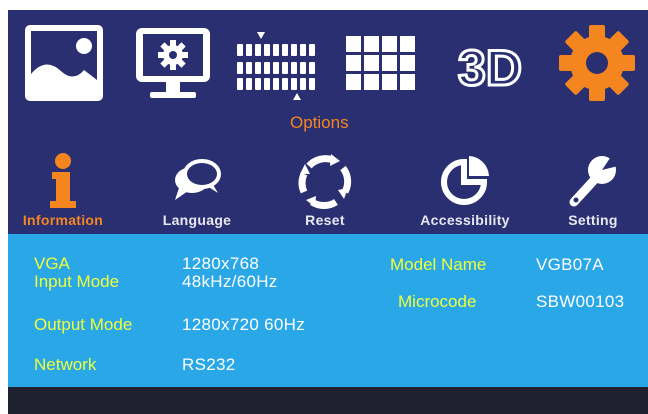  What do you see at coordinates (593, 220) in the screenshot?
I see `sub-item-label: Setting` at bounding box center [593, 220].